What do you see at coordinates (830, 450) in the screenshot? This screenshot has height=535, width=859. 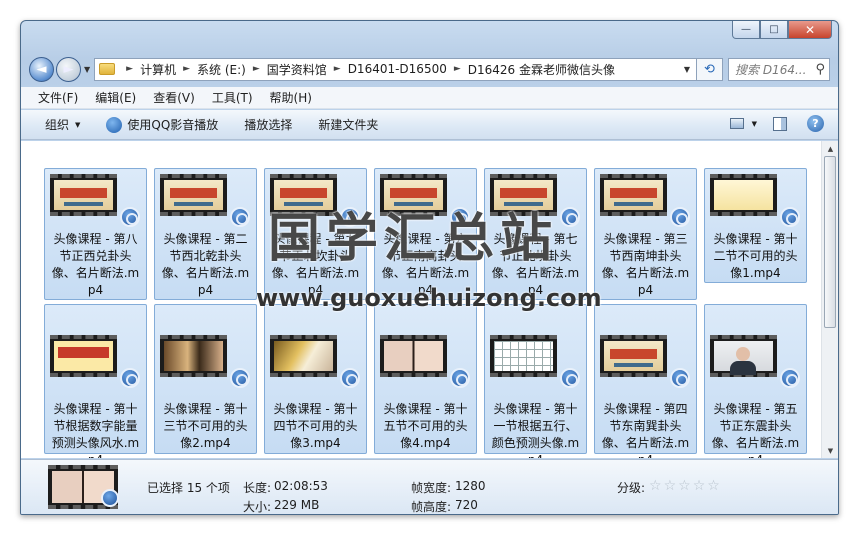 I see `scroll-down-arrow-icon: ▼` at bounding box center [830, 450].